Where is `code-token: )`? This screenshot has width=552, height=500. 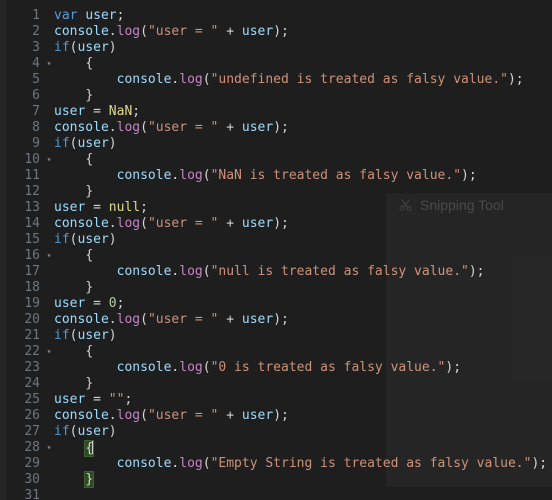 code-token: ) is located at coordinates (112, 239).